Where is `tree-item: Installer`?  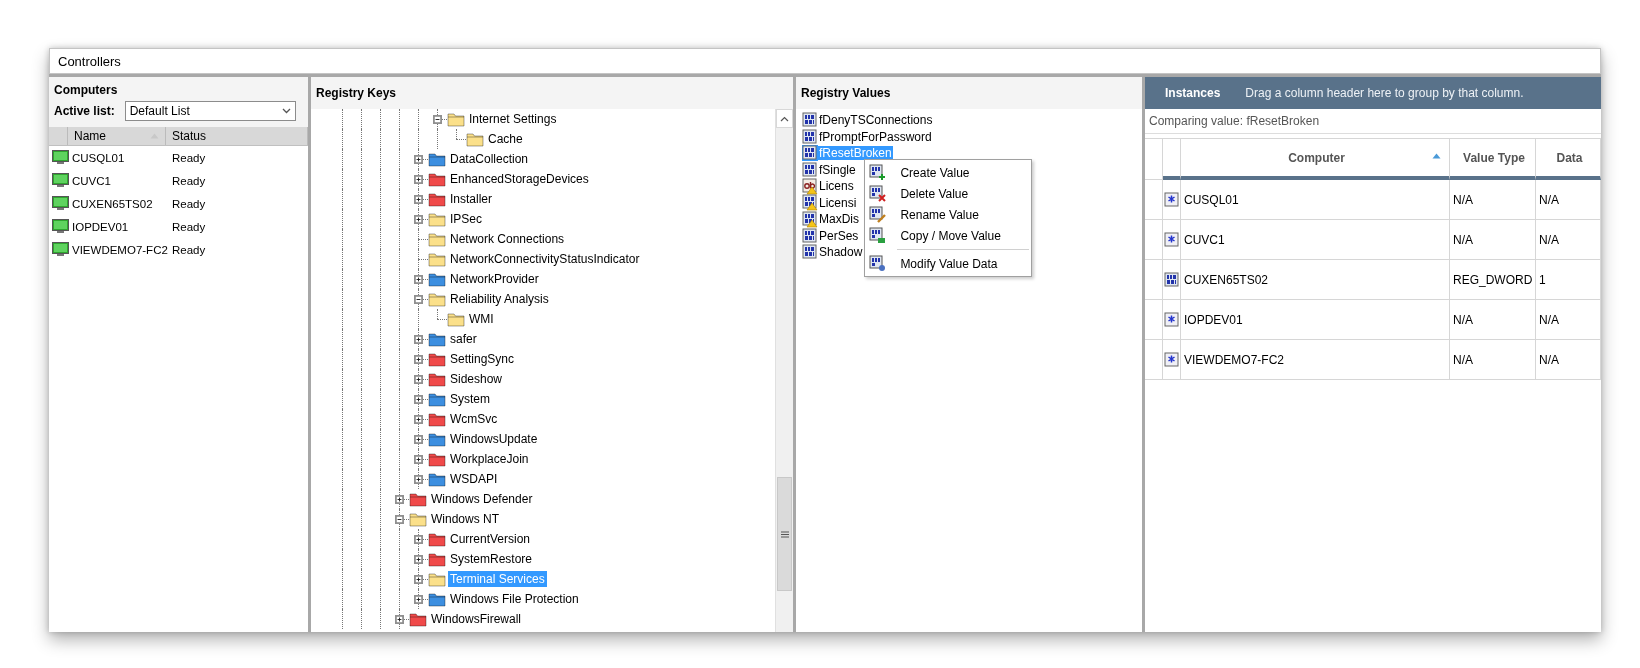 tree-item: Installer is located at coordinates (471, 199).